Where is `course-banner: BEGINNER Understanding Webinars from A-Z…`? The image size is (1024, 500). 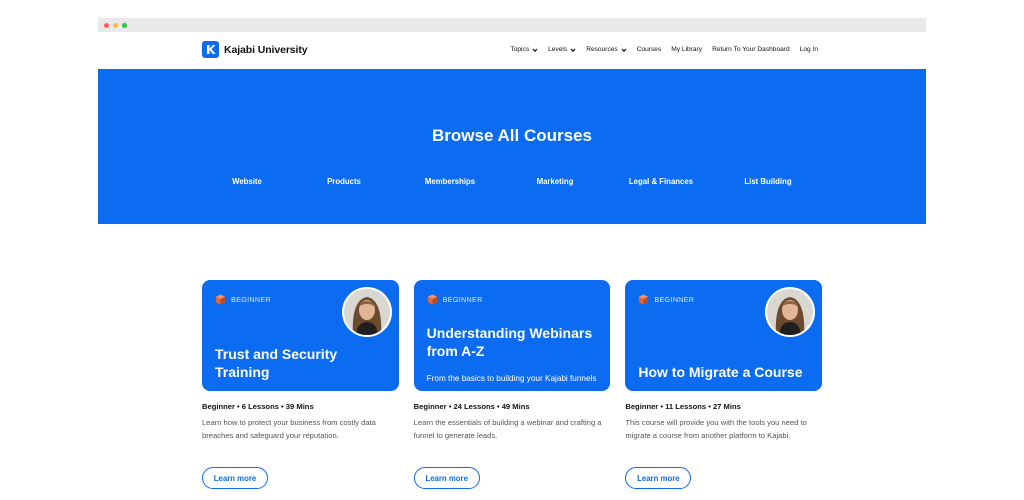
course-banner: BEGINNER Understanding Webinars from A-Z… is located at coordinates (512, 335).